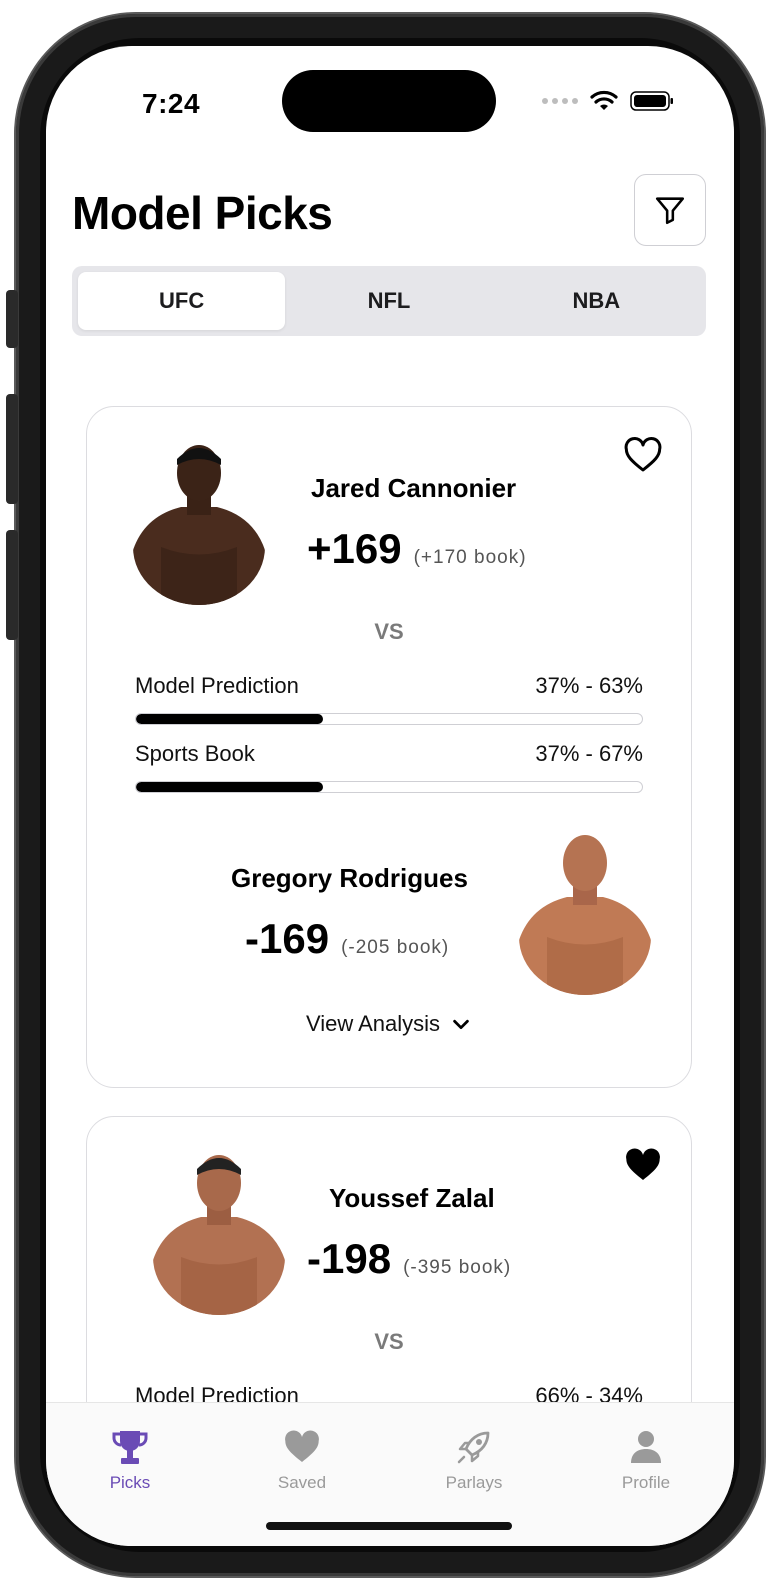  What do you see at coordinates (389, 787) in the screenshot?
I see `sports-book-bar` at bounding box center [389, 787].